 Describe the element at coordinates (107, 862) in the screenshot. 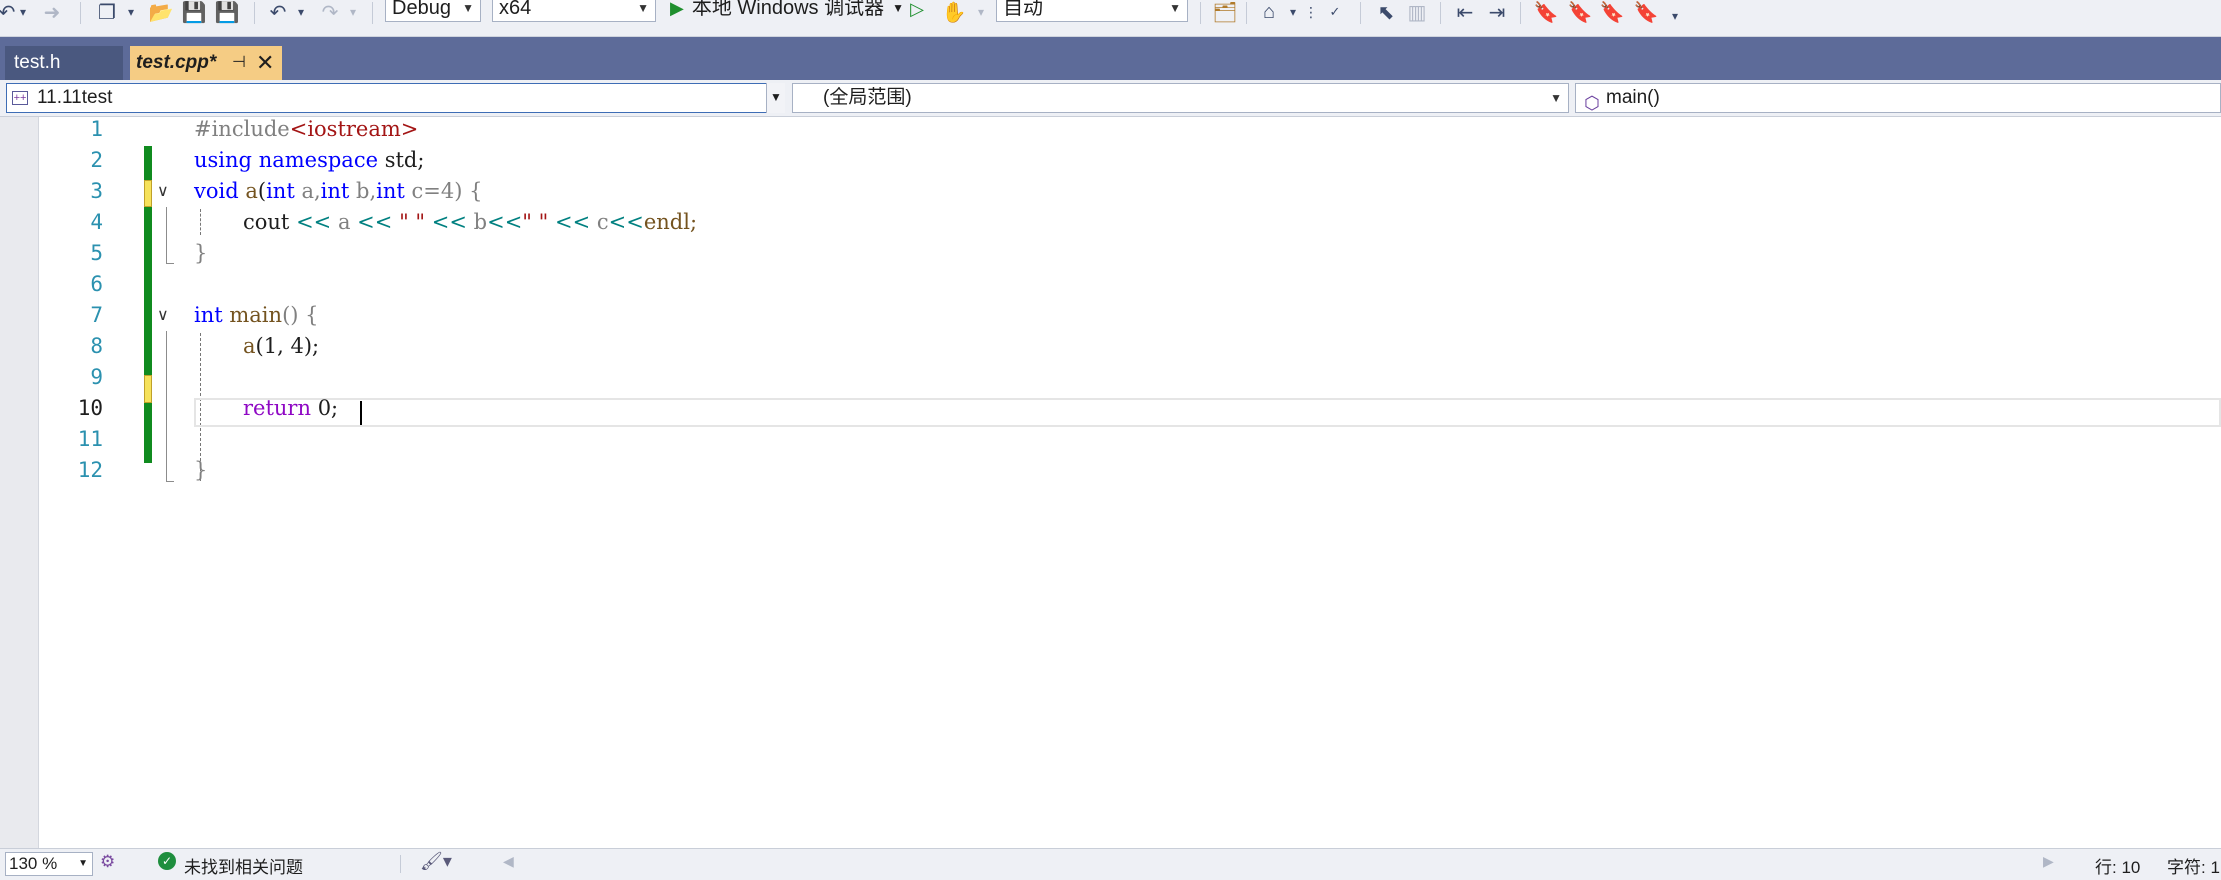

I see `copilot-icon: ⚙` at that location.